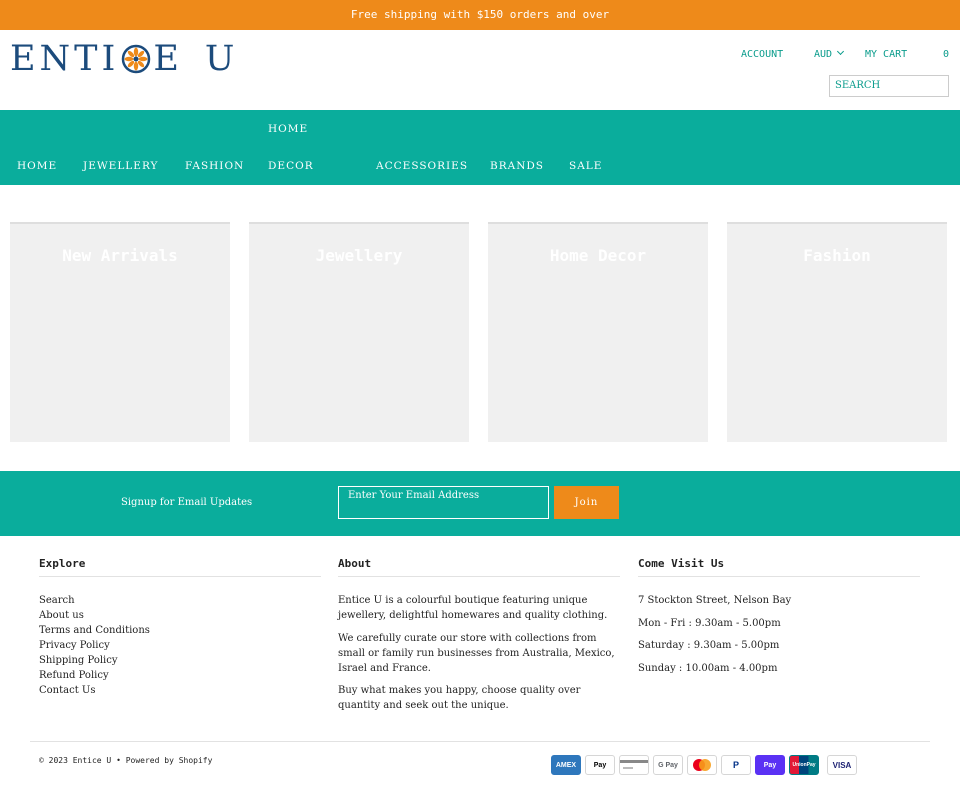  What do you see at coordinates (480, 70) in the screenshot?
I see `site-header: ENTI E U ACCOUNT AUD MY CART 0 SEARCH` at bounding box center [480, 70].